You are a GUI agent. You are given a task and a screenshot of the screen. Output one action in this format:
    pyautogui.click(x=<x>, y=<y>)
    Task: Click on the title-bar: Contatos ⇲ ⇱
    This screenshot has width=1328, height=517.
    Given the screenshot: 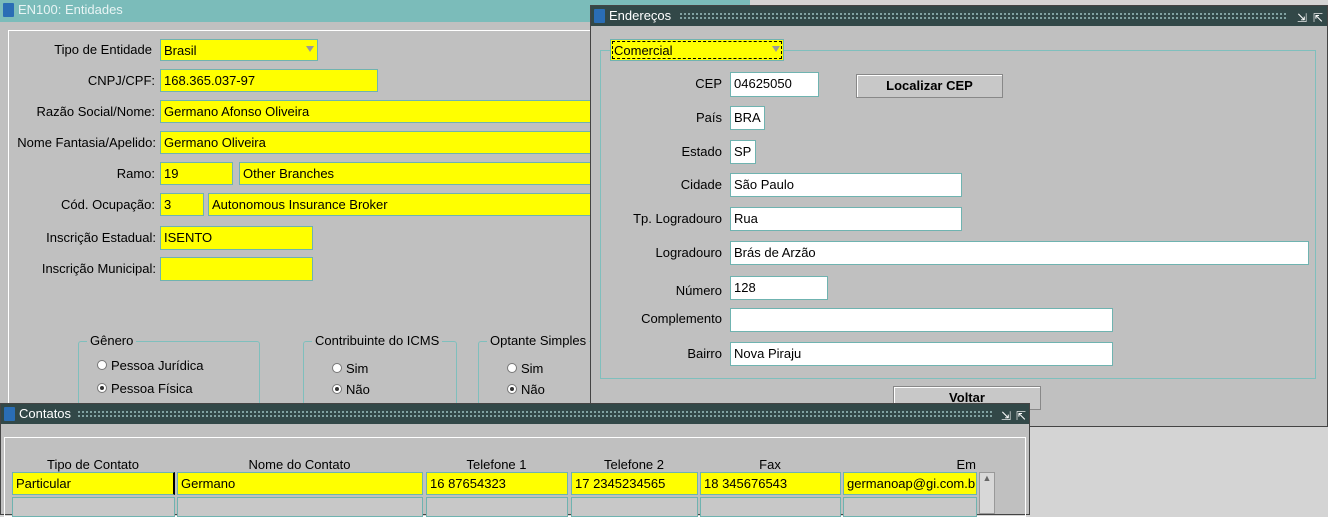 What is the action you would take?
    pyautogui.click(x=515, y=414)
    